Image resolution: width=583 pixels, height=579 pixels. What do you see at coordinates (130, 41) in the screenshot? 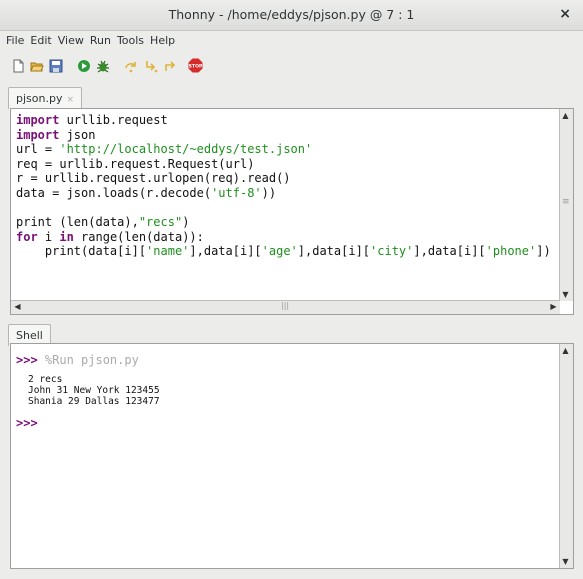
I see `menu-tools: Tools` at bounding box center [130, 41].